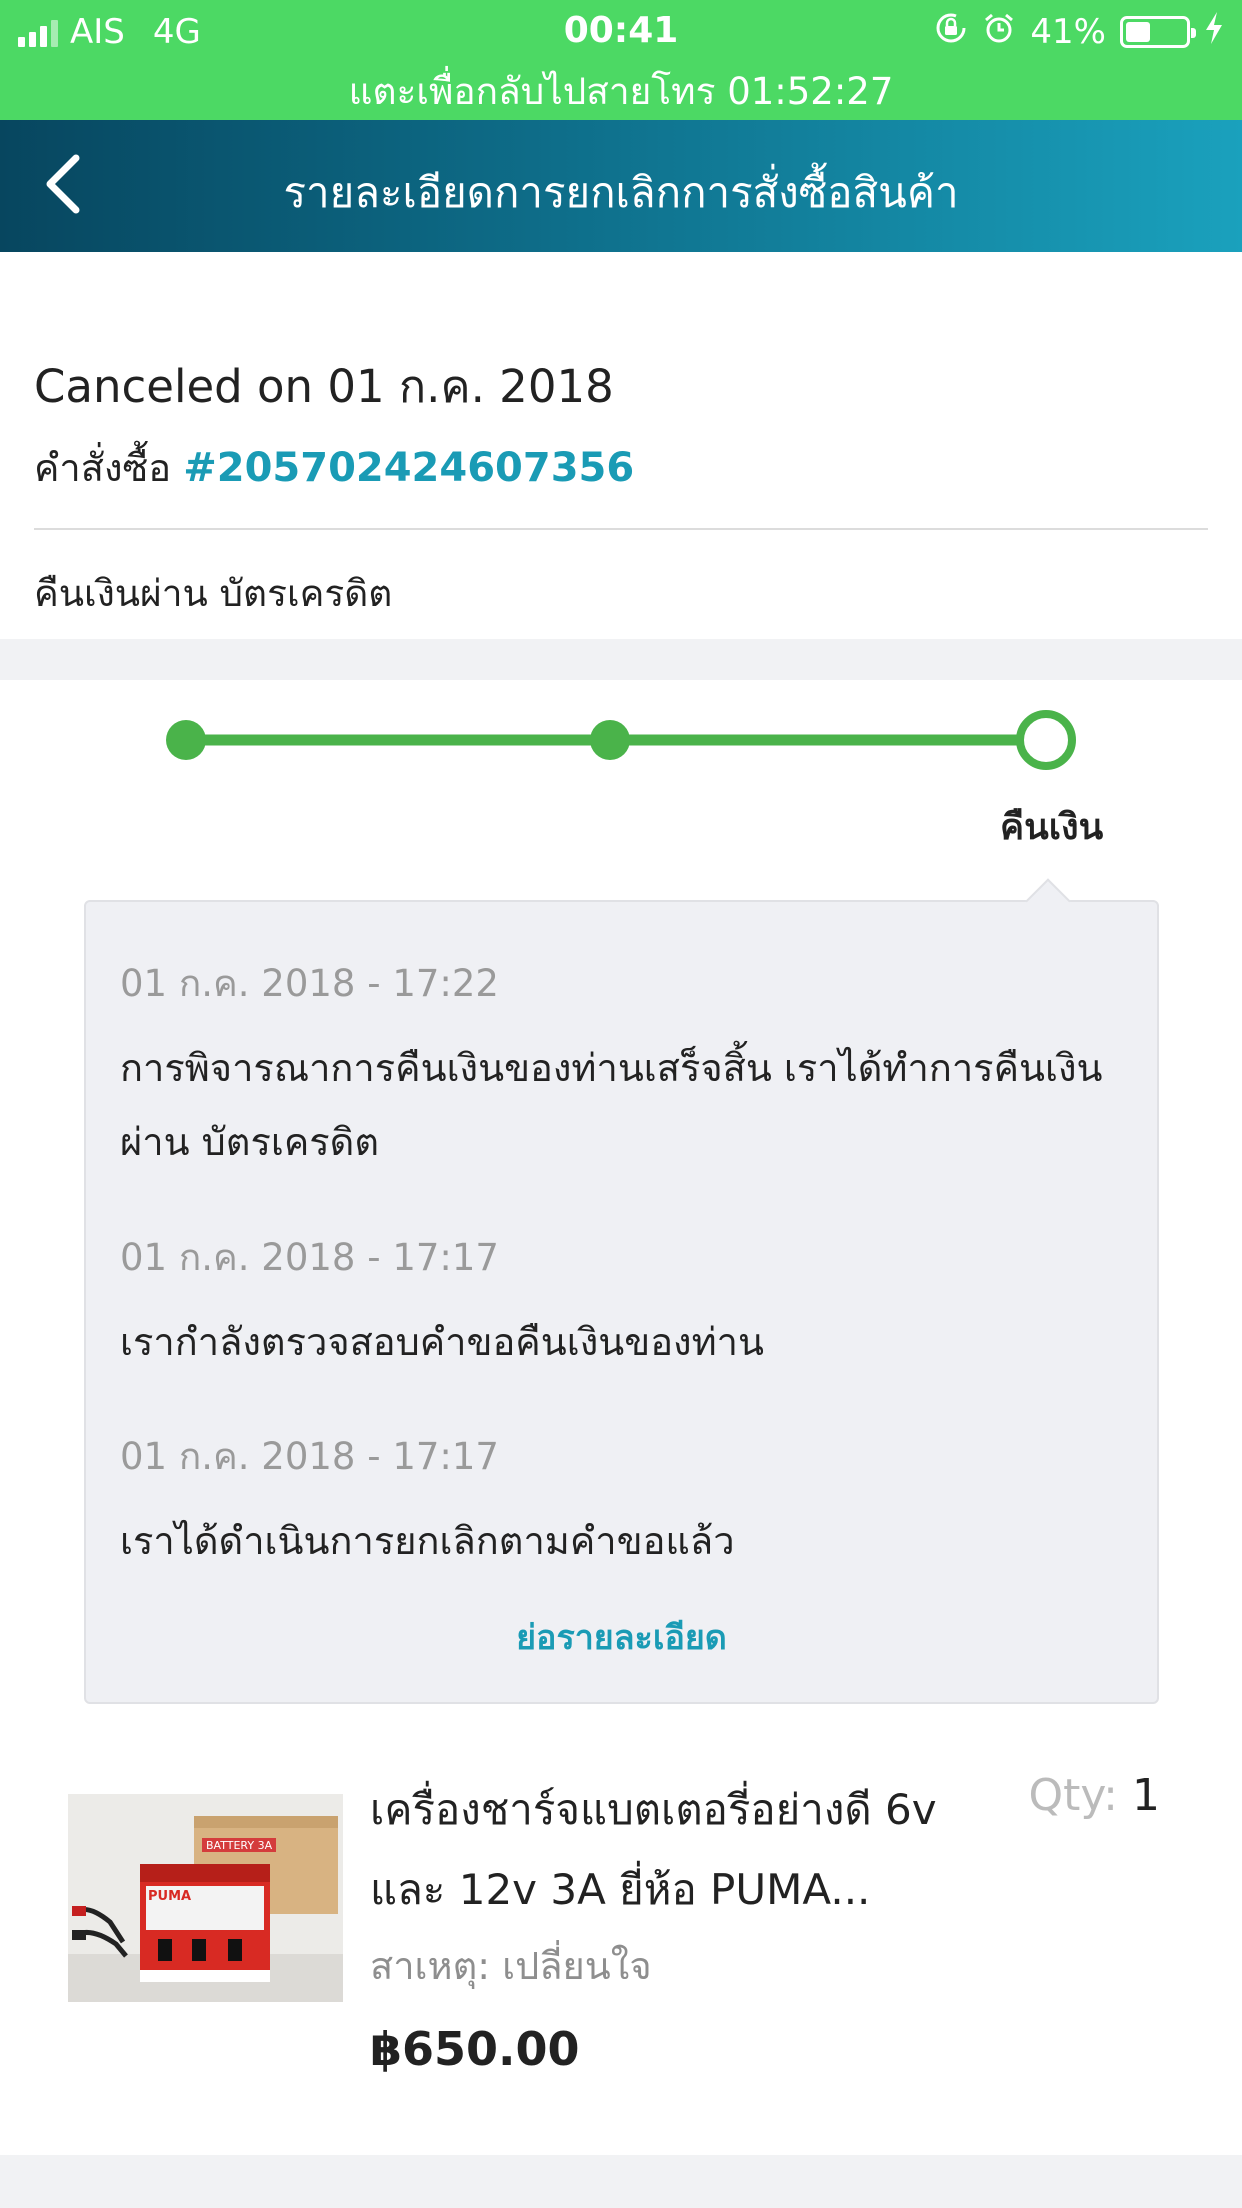 The width and height of the screenshot is (1242, 2208). I want to click on qty-value: 1, so click(1146, 1795).